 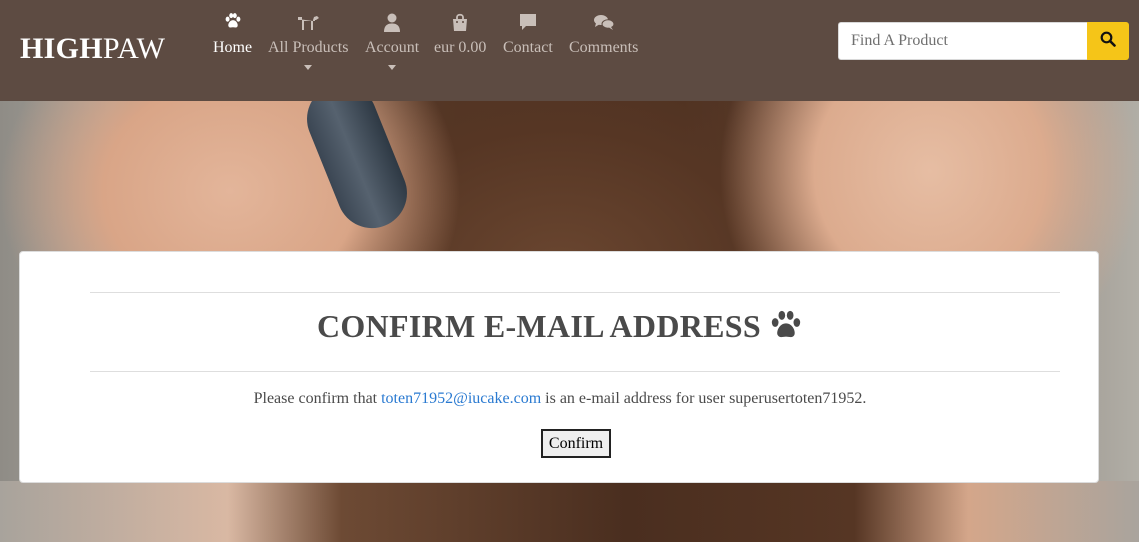 What do you see at coordinates (539, 326) in the screenshot?
I see `page-title-text: CONFIRM E-MAIL ADDRESS` at bounding box center [539, 326].